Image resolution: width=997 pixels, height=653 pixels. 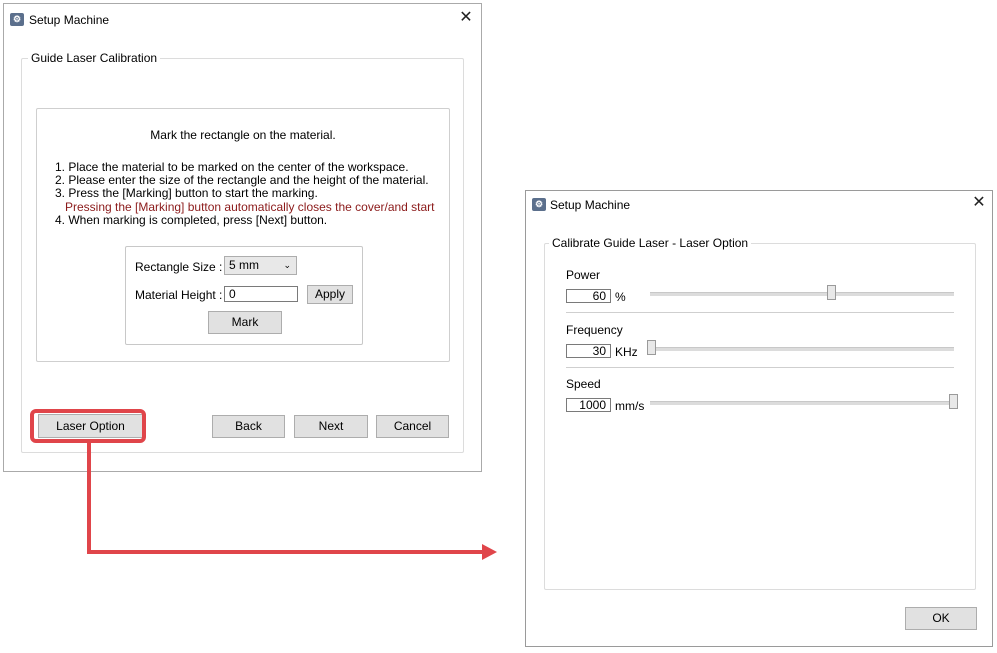 I want to click on frequency-slider-thumb, so click(x=651, y=347).